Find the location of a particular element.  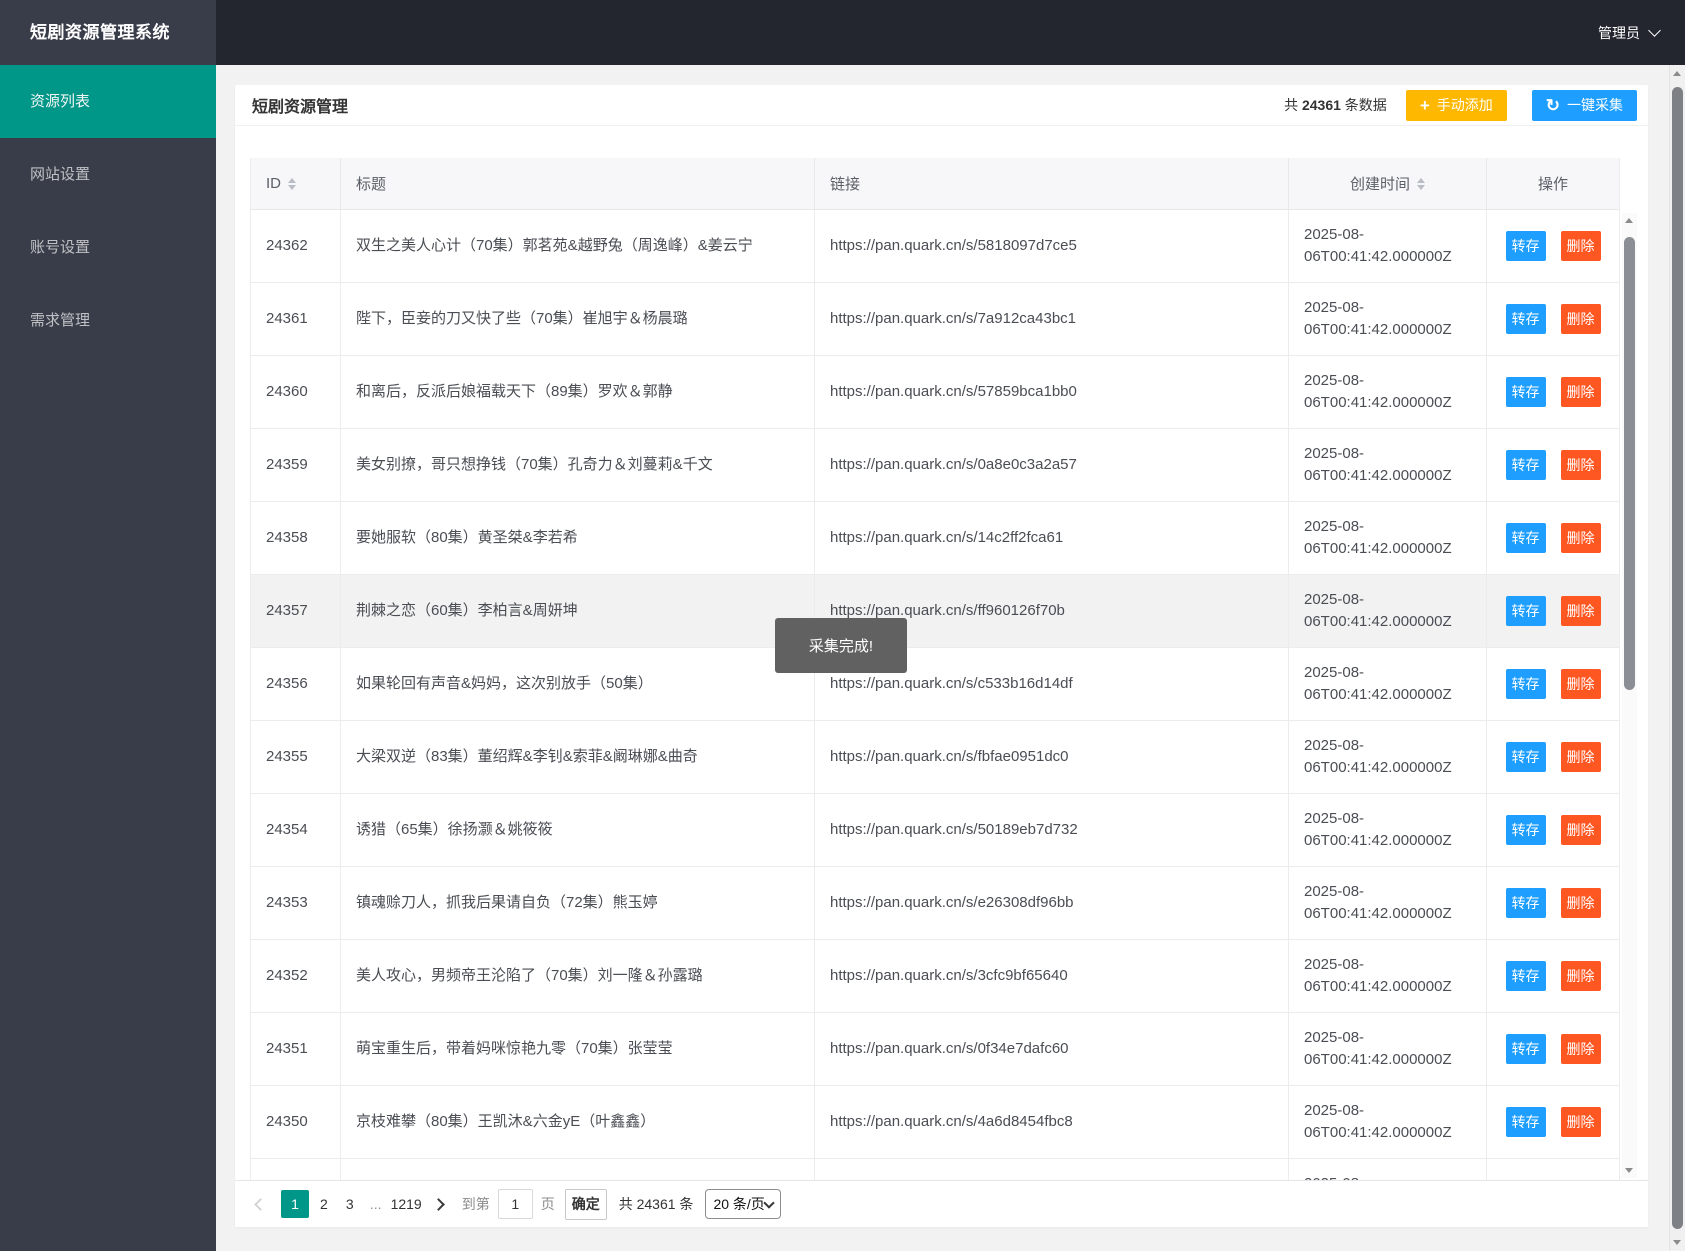

page-number: 3 is located at coordinates (350, 1204).